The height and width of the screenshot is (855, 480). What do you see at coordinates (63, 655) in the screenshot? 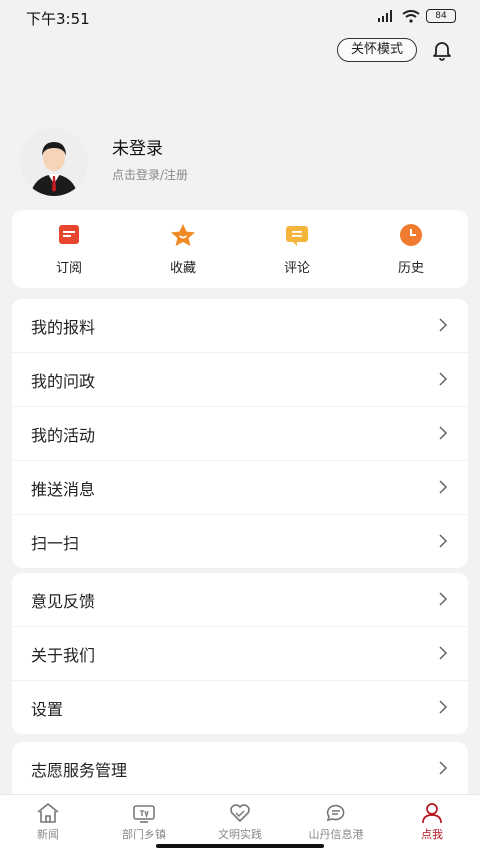
I see `menu-label: 关于我们` at bounding box center [63, 655].